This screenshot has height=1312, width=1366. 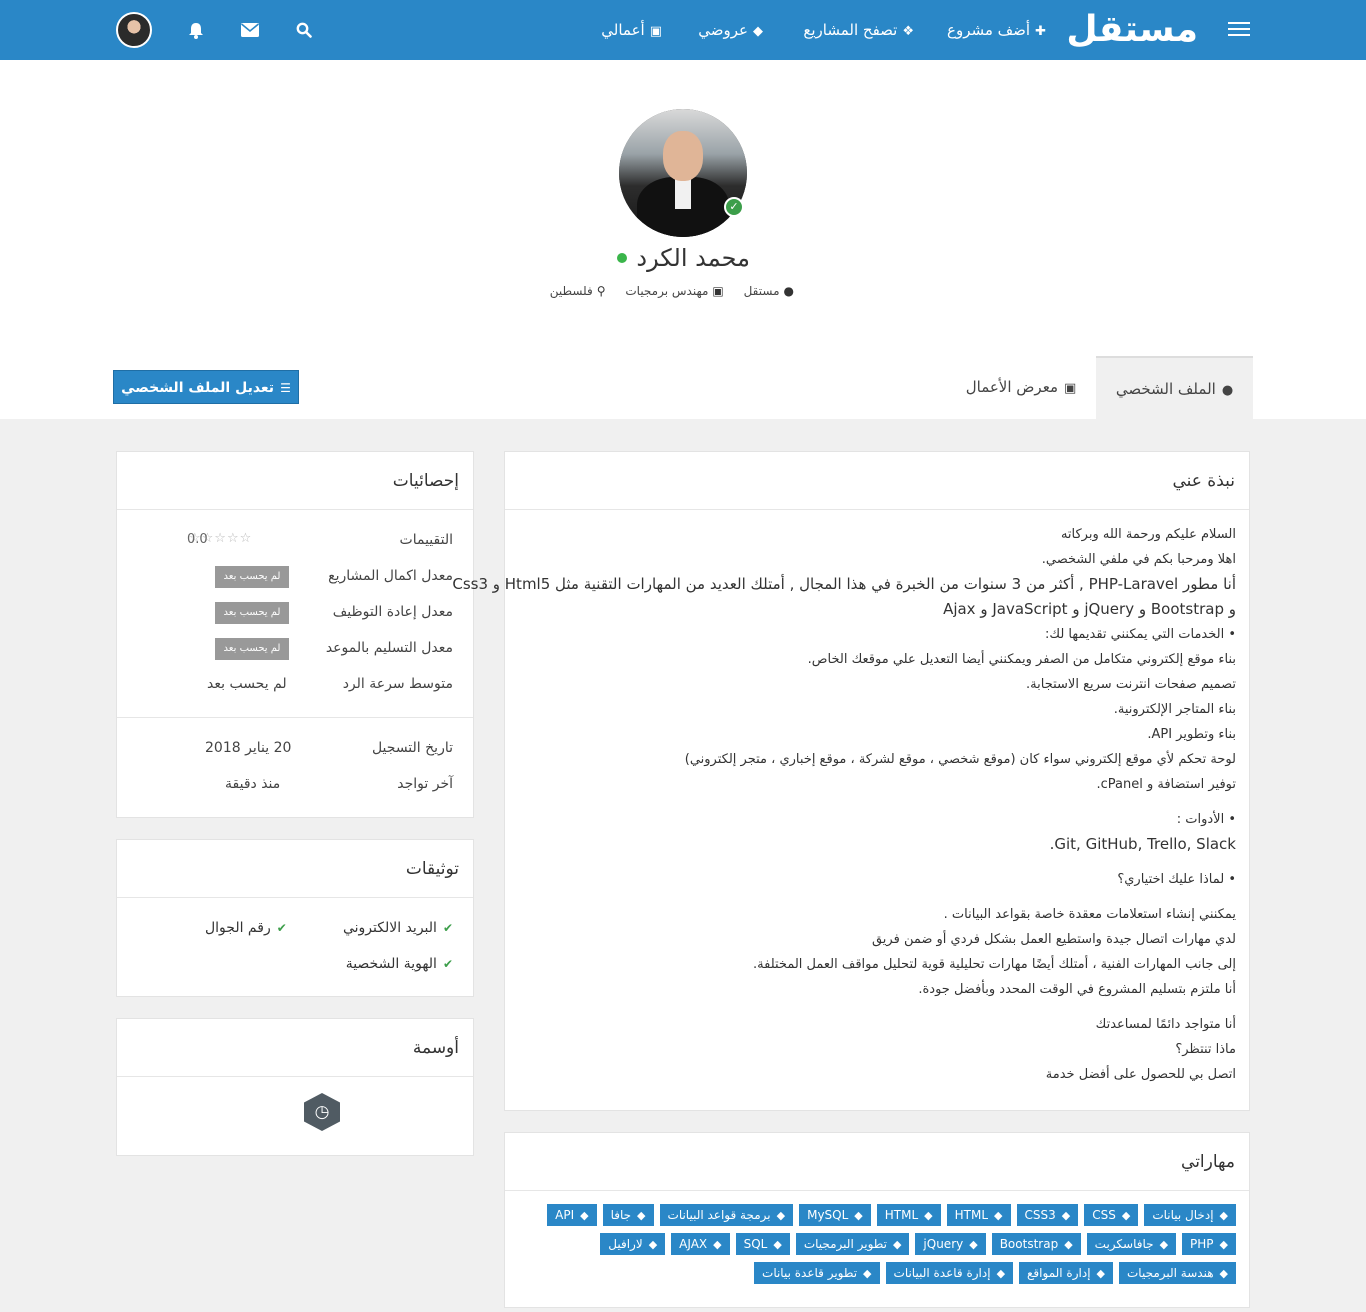 What do you see at coordinates (835, 1215) in the screenshot?
I see `skill-tag: ◆MySQL` at bounding box center [835, 1215].